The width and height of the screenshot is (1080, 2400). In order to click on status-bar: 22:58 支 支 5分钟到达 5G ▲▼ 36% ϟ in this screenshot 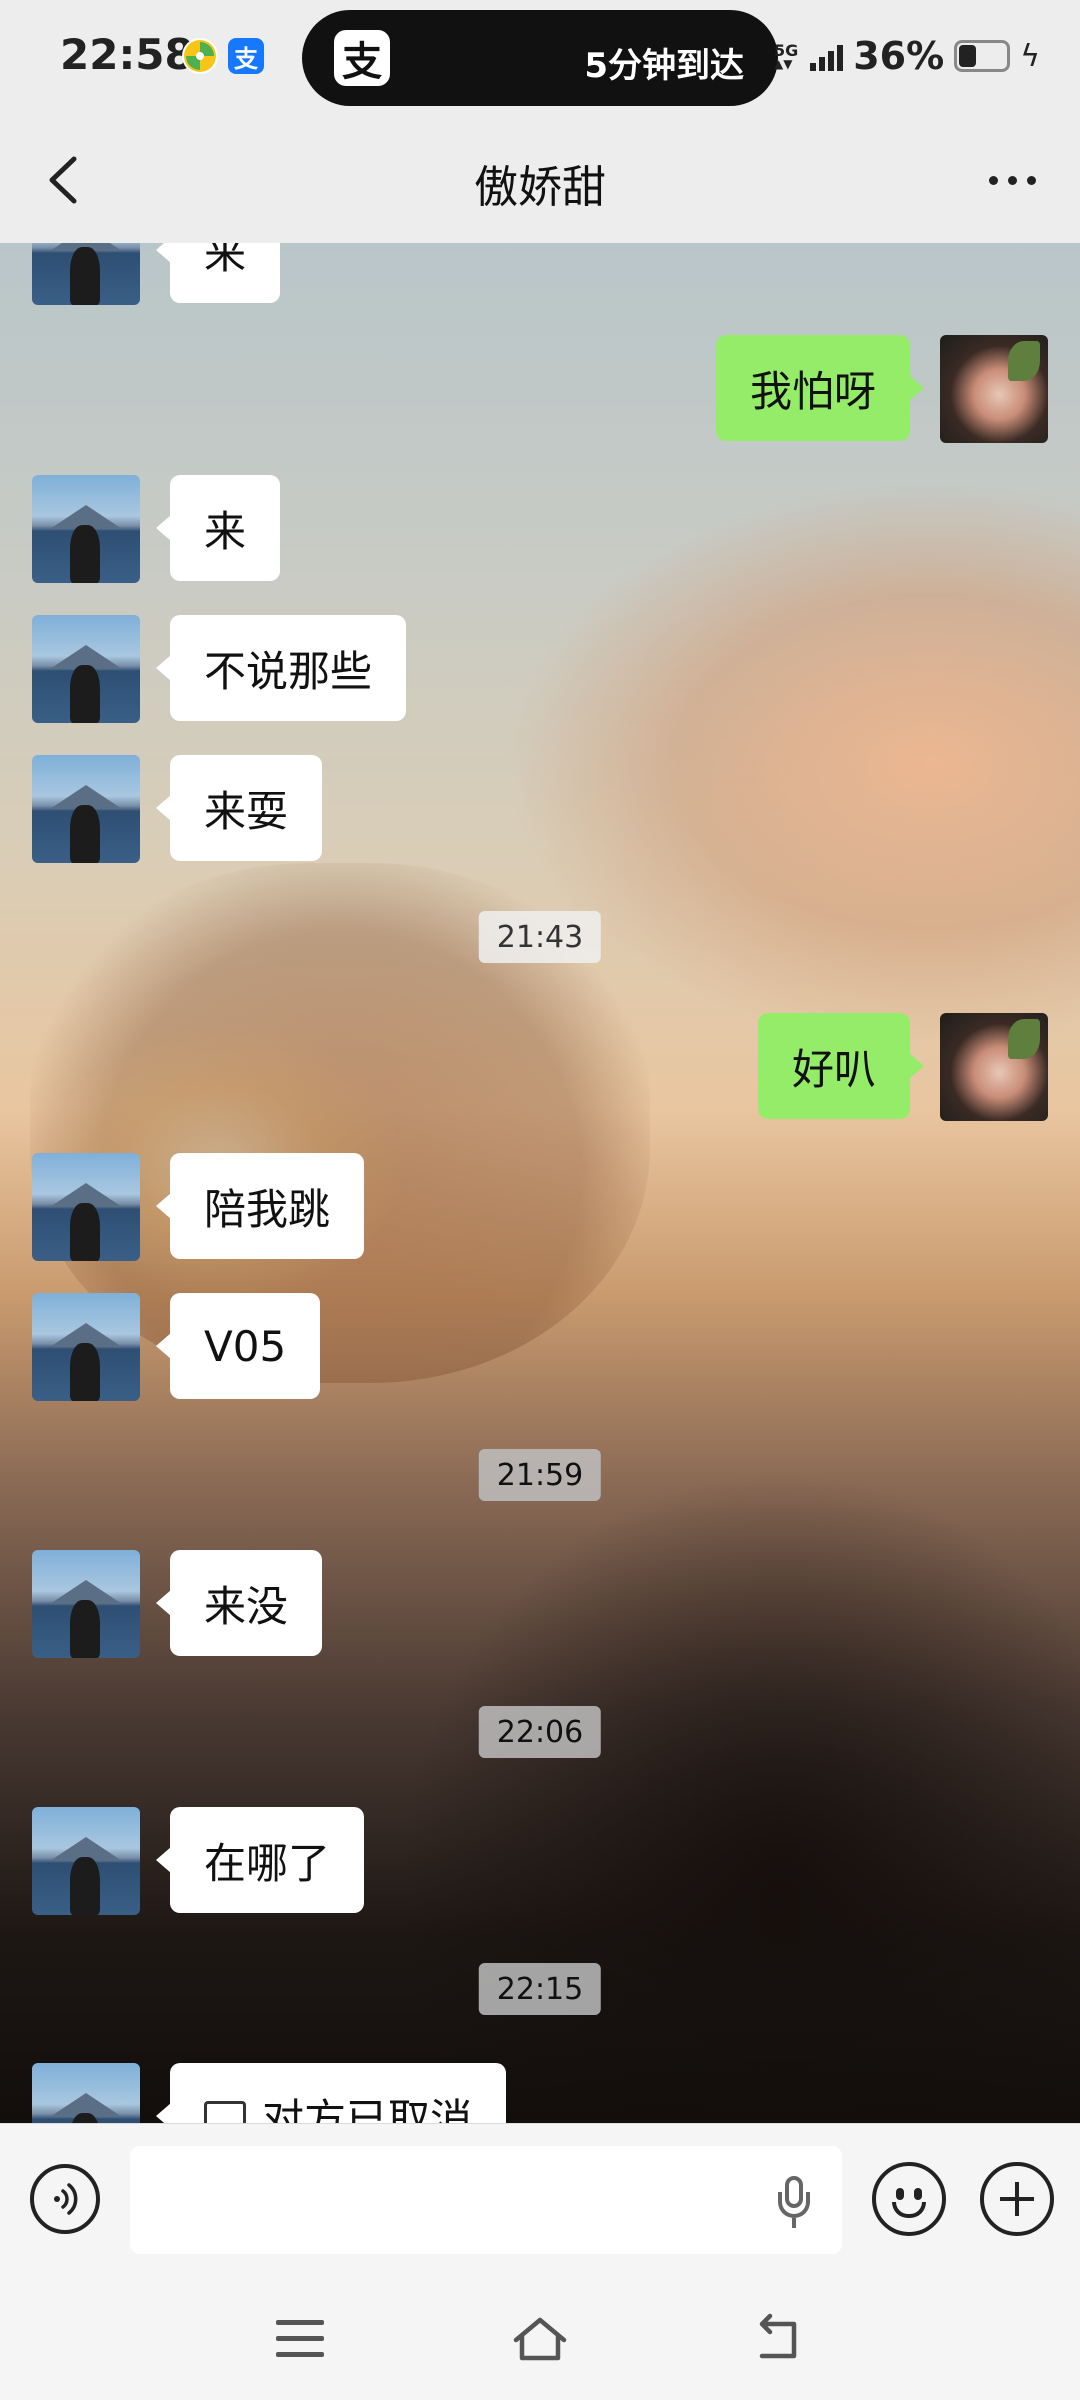, I will do `click(540, 57)`.